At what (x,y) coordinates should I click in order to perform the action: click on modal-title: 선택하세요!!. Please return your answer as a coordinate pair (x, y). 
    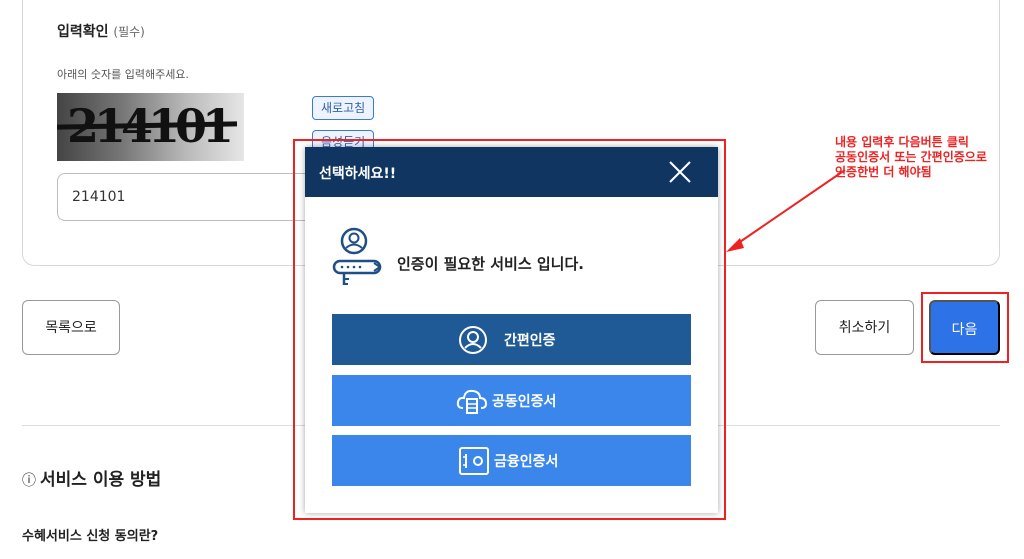
    Looking at the image, I should click on (358, 174).